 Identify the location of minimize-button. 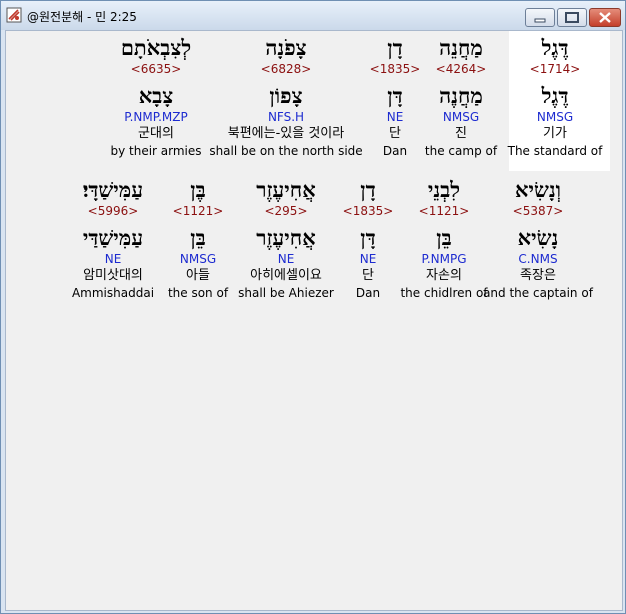
(540, 17).